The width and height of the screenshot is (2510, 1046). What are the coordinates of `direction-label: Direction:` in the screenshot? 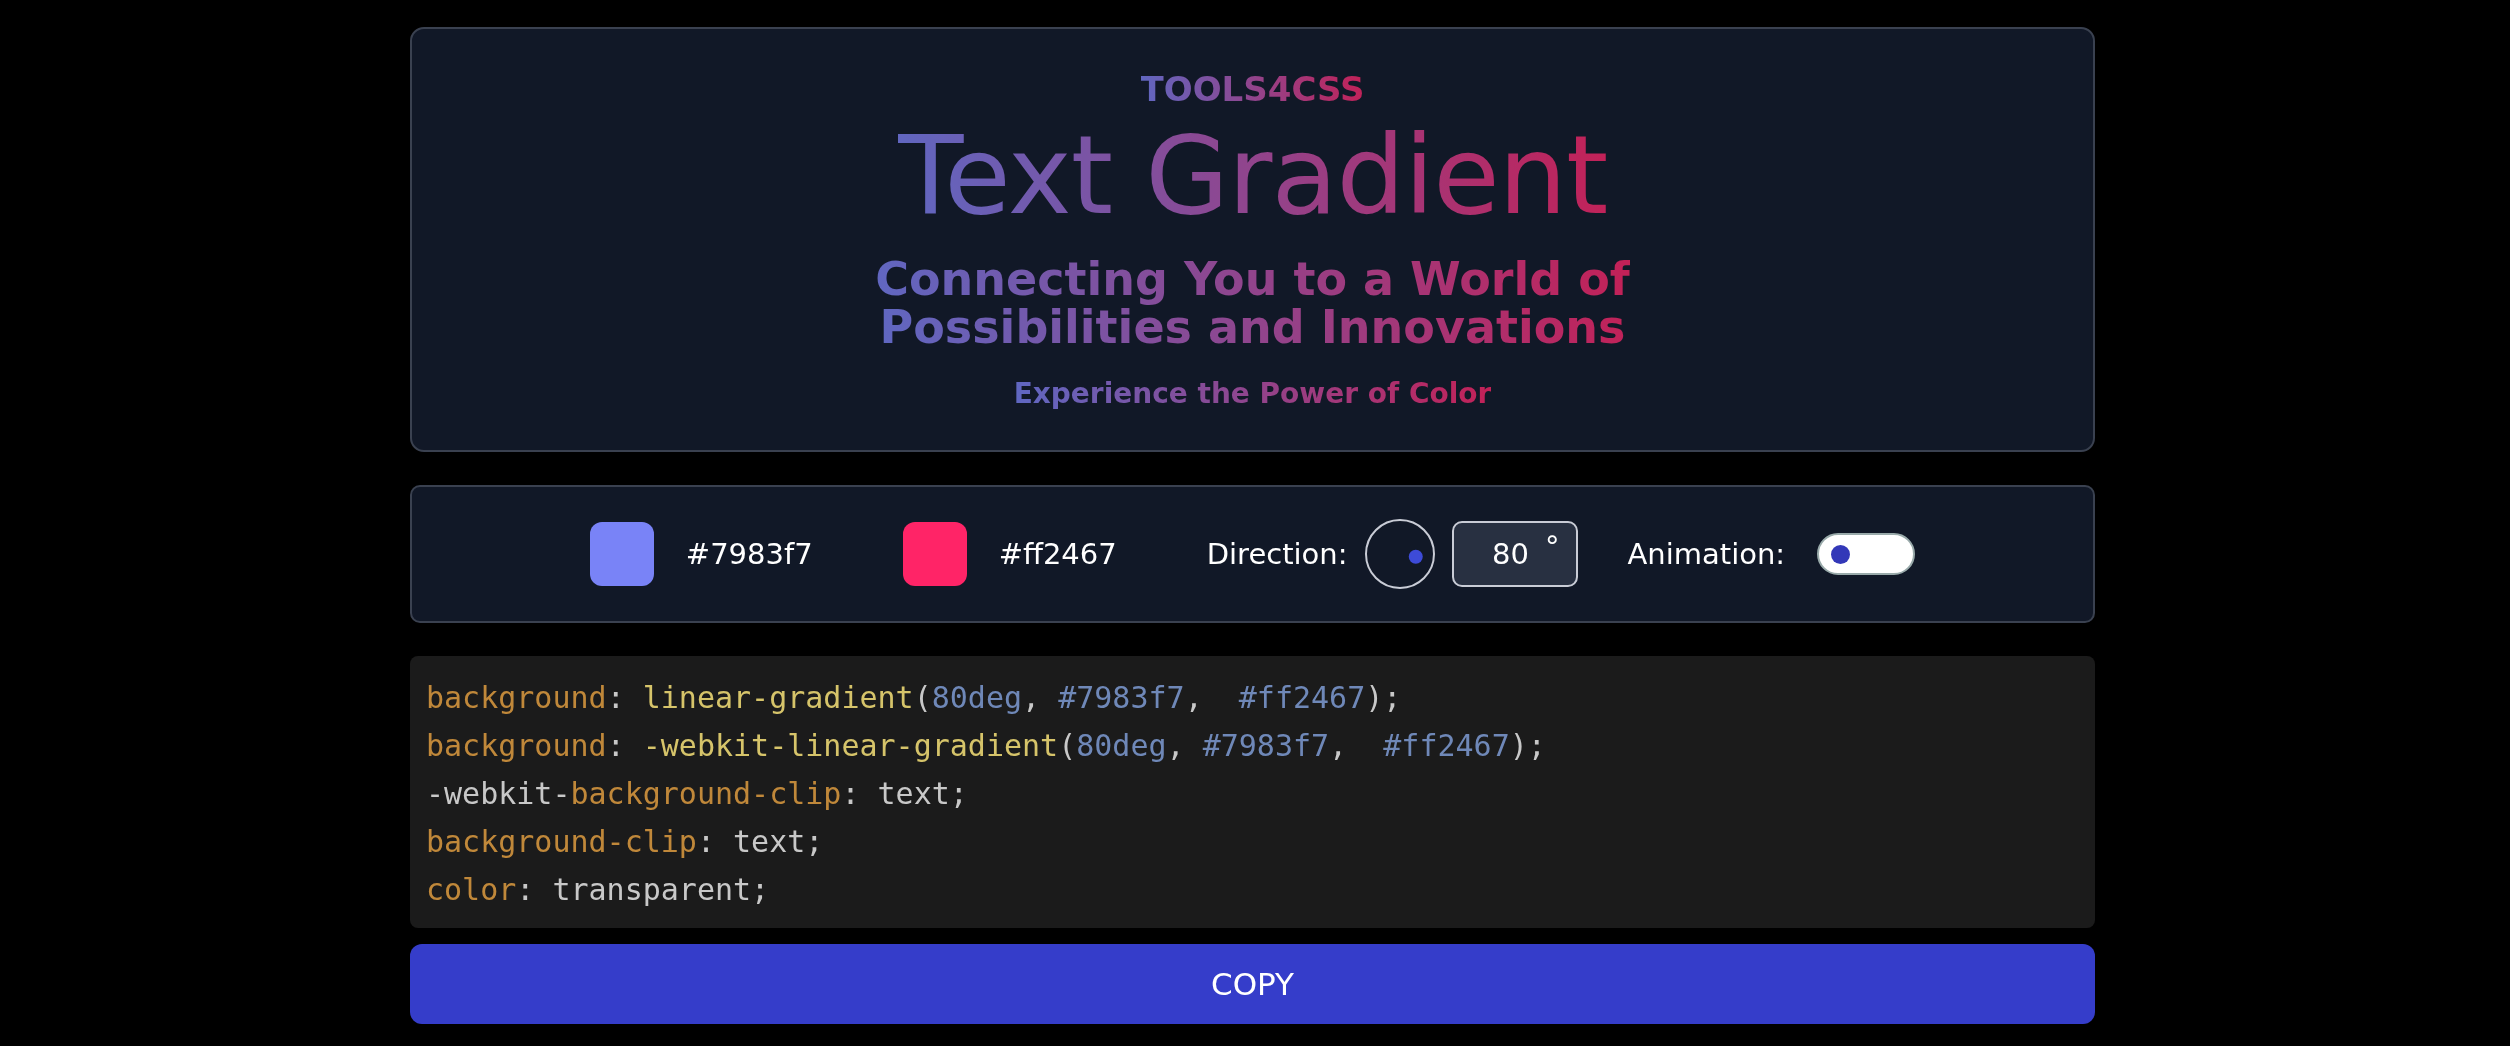 It's located at (1277, 554).